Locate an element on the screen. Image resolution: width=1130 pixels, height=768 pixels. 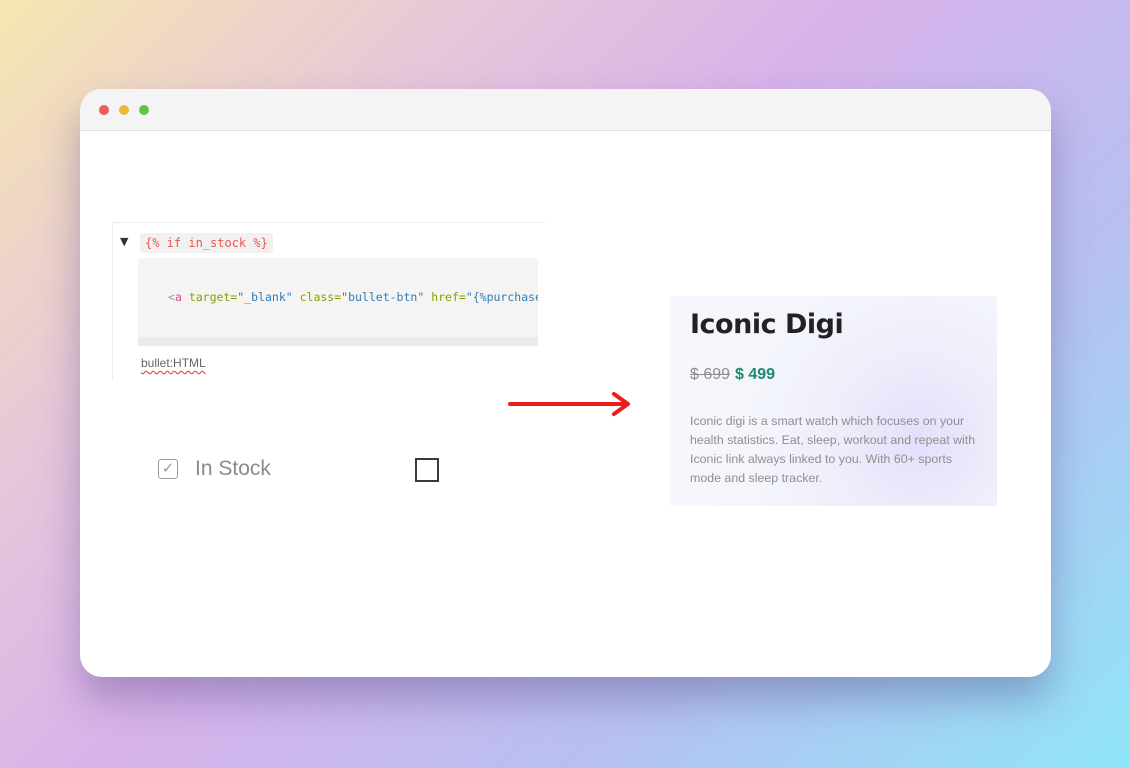
code-token: a is located at coordinates (178, 297).